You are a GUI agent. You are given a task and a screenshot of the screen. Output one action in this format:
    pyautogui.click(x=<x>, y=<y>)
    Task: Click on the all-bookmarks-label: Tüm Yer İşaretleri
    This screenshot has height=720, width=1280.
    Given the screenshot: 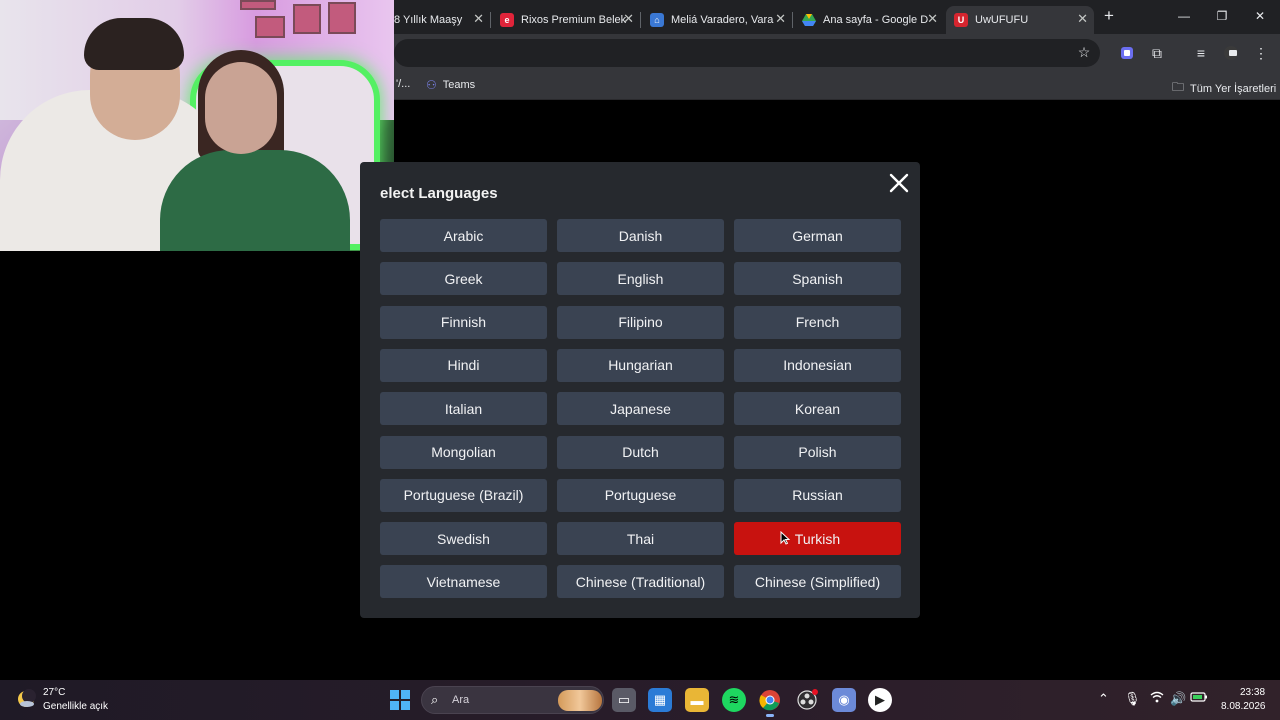 What is the action you would take?
    pyautogui.click(x=1233, y=88)
    